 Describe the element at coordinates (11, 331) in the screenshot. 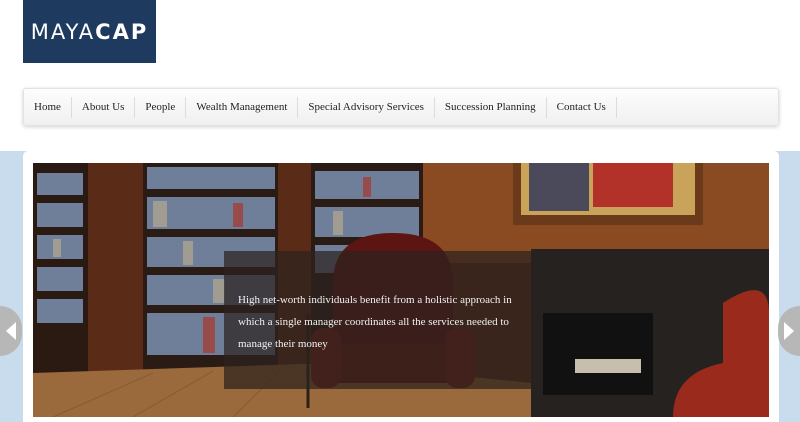

I see `chevron-left-icon` at that location.